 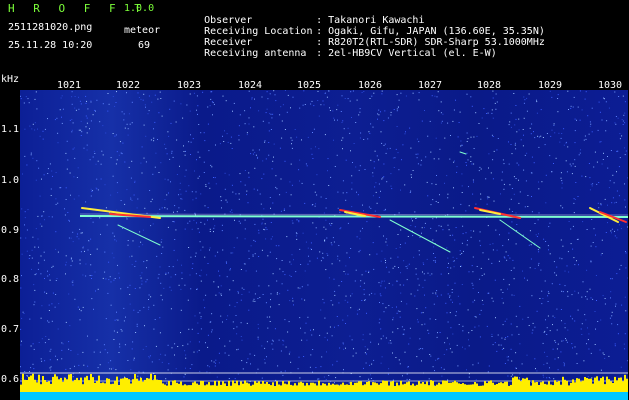 I want to click on y-tick-label: 1.1, so click(x=10, y=129).